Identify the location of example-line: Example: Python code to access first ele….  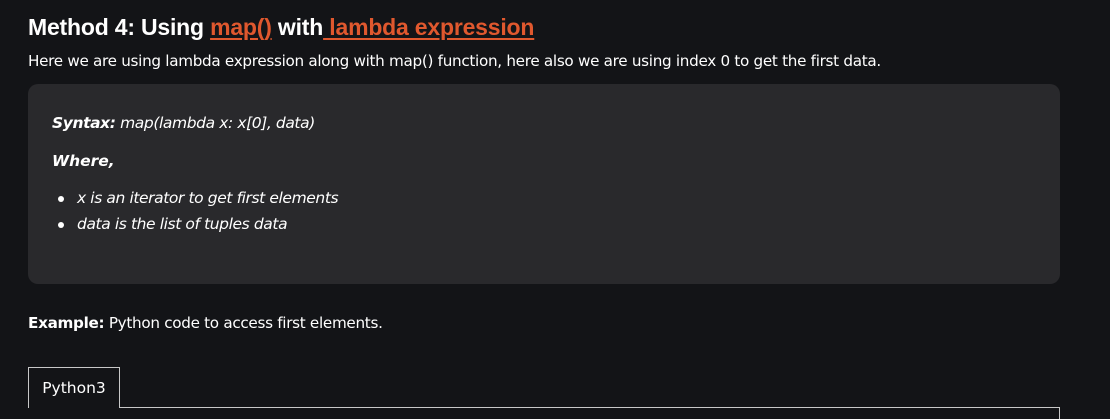
(205, 323).